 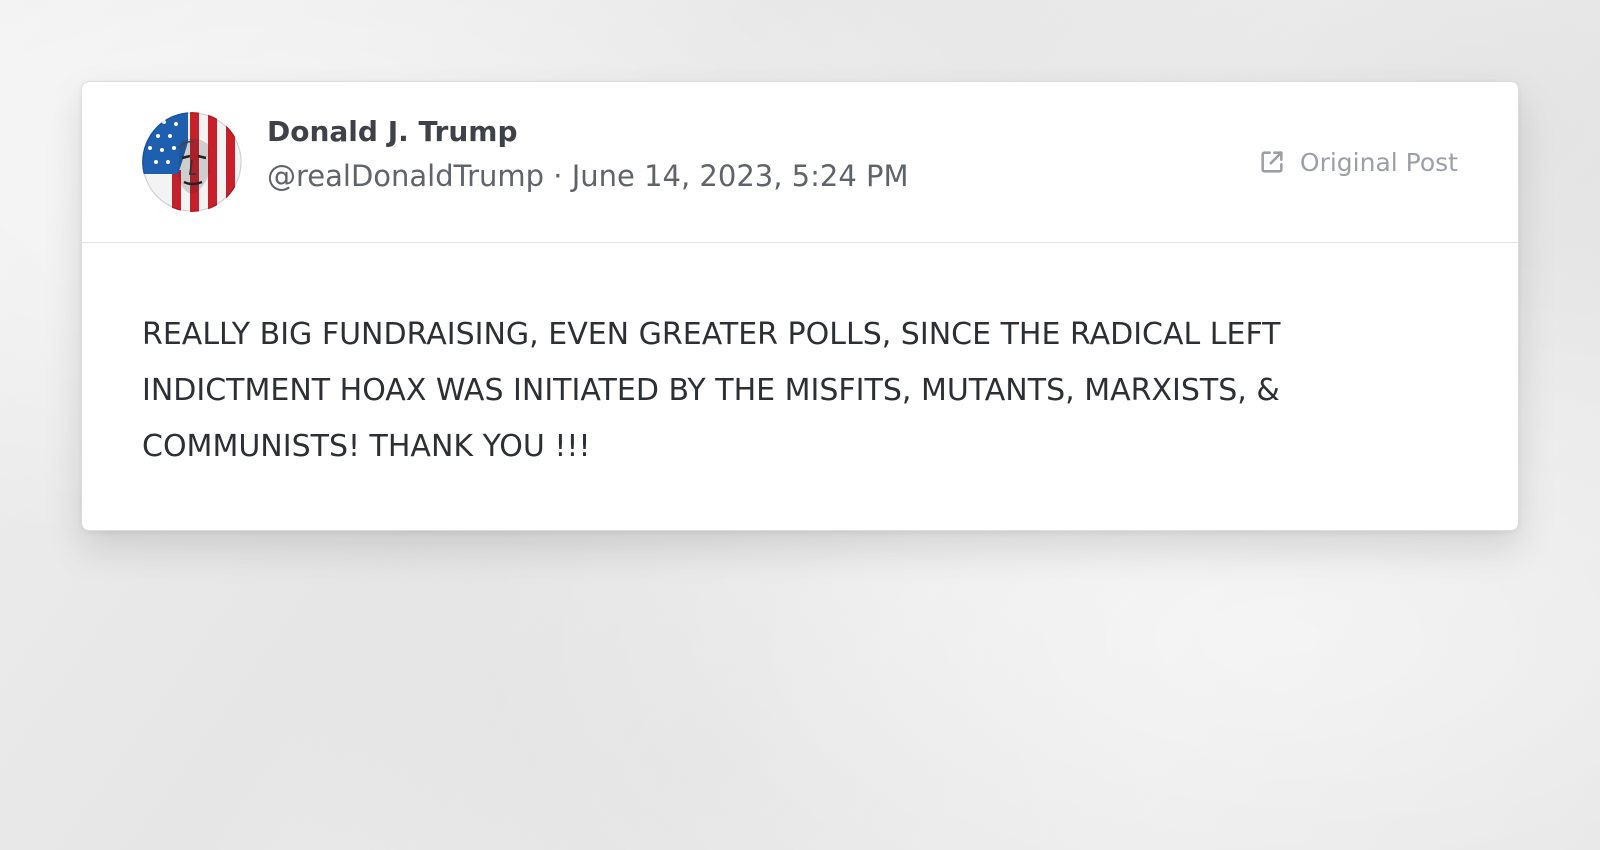 What do you see at coordinates (740, 176) in the screenshot?
I see `post-timestamp: June 14, 2023, 5:24 PM` at bounding box center [740, 176].